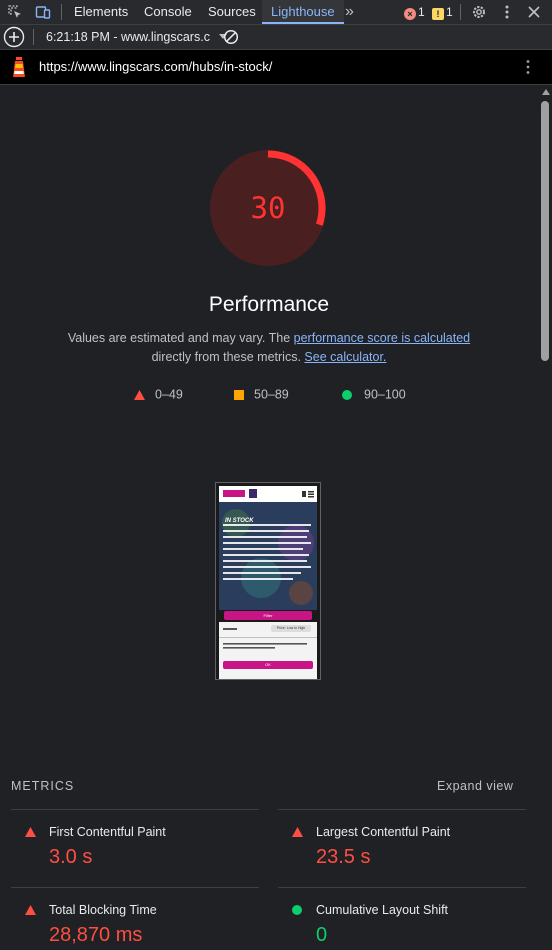 This screenshot has height=950, width=552. Describe the element at coordinates (412, 924) in the screenshot. I see `metric-cumulative-layout-shift: Cumulative Layout Shift 0` at that location.